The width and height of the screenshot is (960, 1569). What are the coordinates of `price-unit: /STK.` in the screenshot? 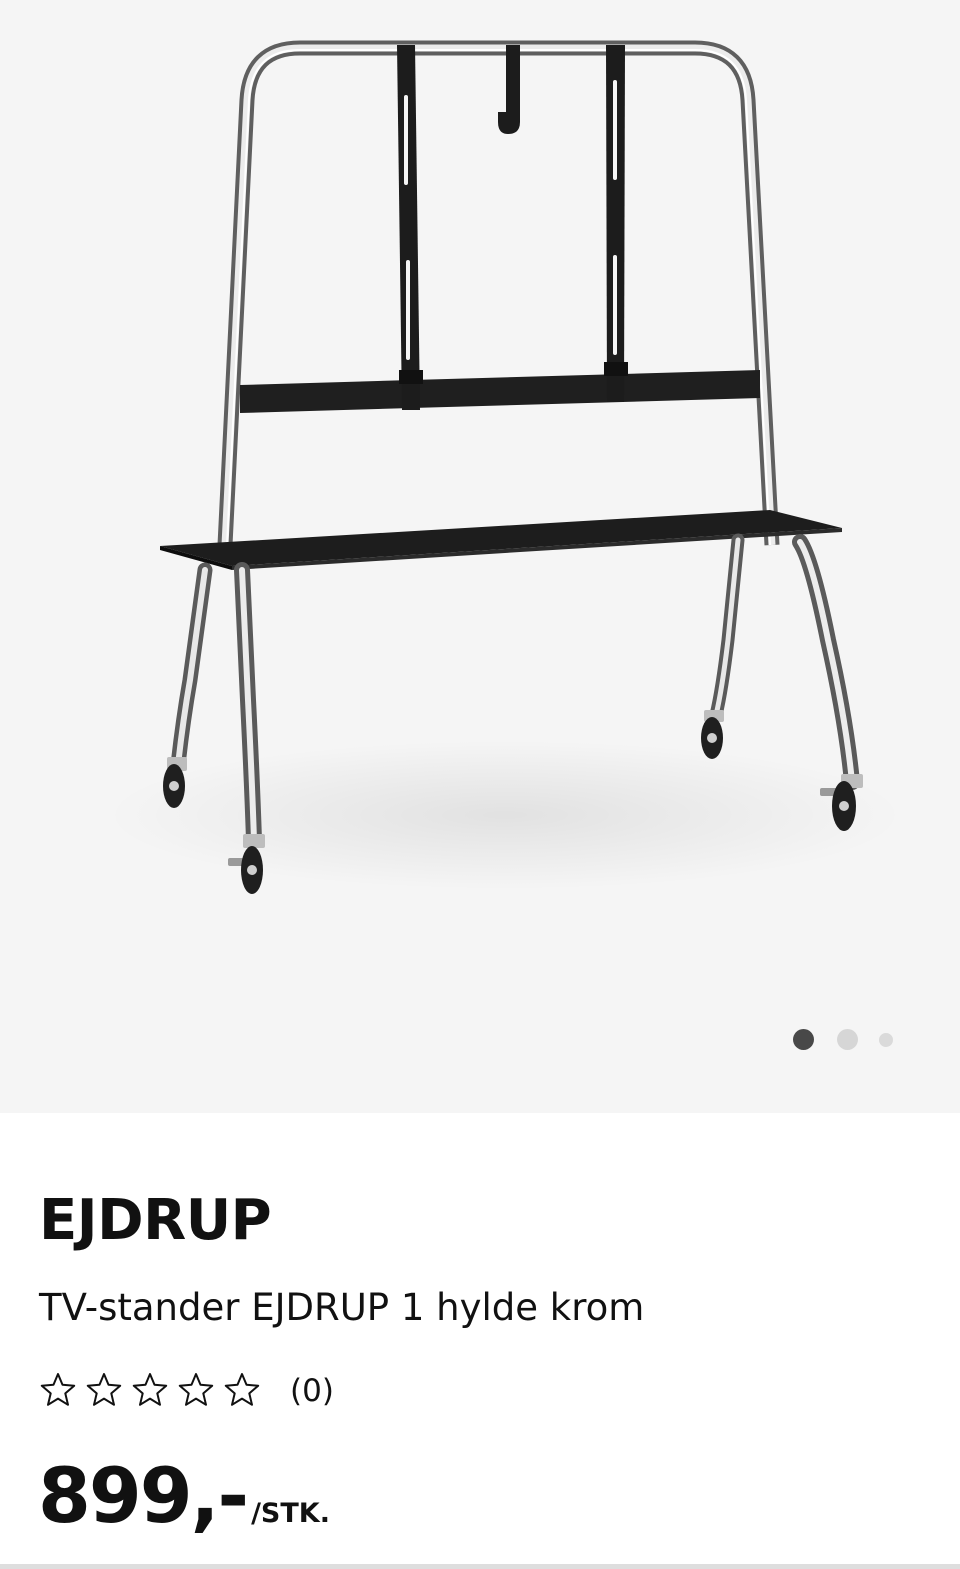 It's located at (290, 1513).